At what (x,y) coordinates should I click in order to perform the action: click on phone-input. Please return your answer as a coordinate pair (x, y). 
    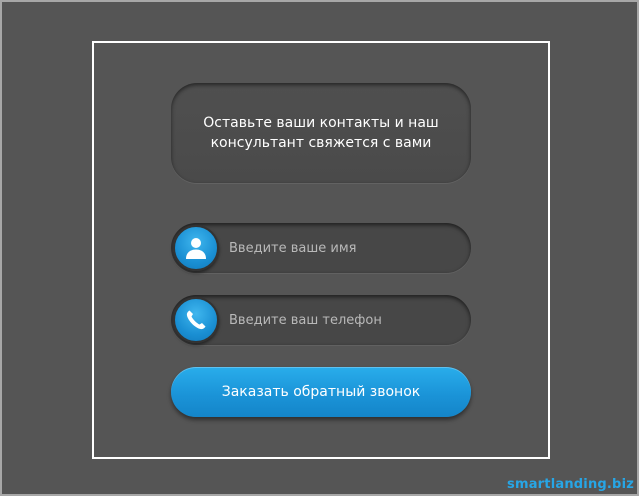
    Looking at the image, I should click on (341, 320).